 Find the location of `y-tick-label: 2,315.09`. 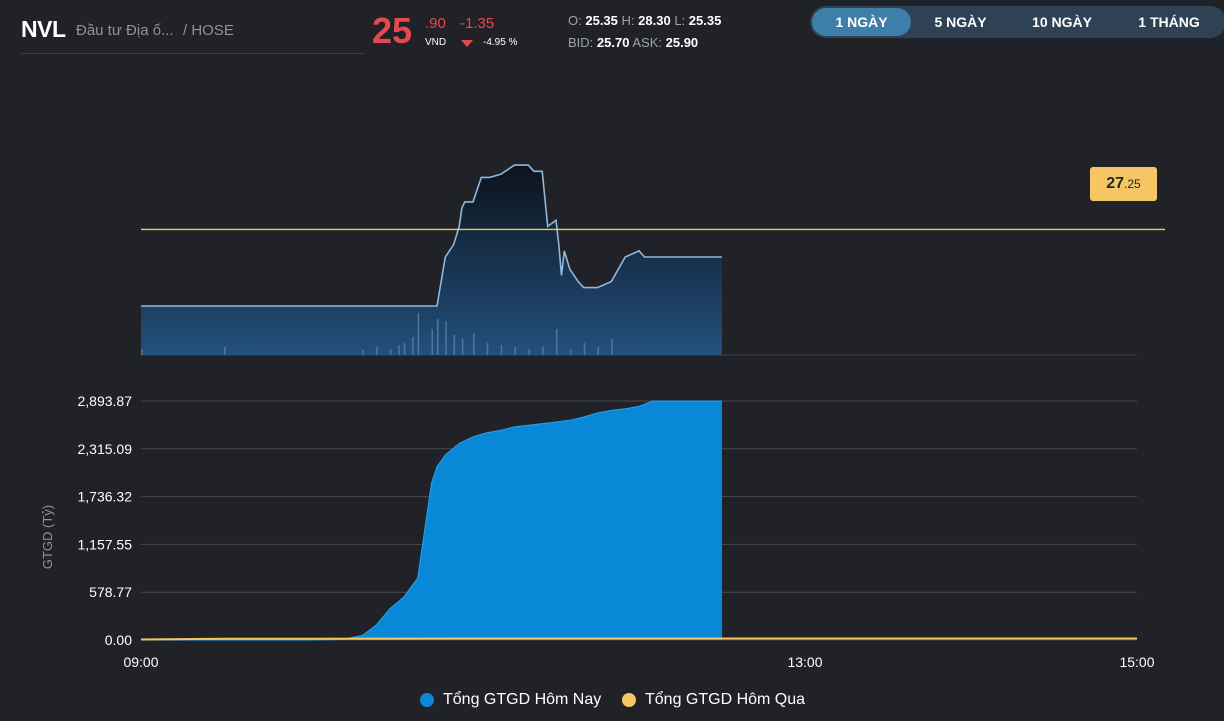

y-tick-label: 2,315.09 is located at coordinates (105, 449).